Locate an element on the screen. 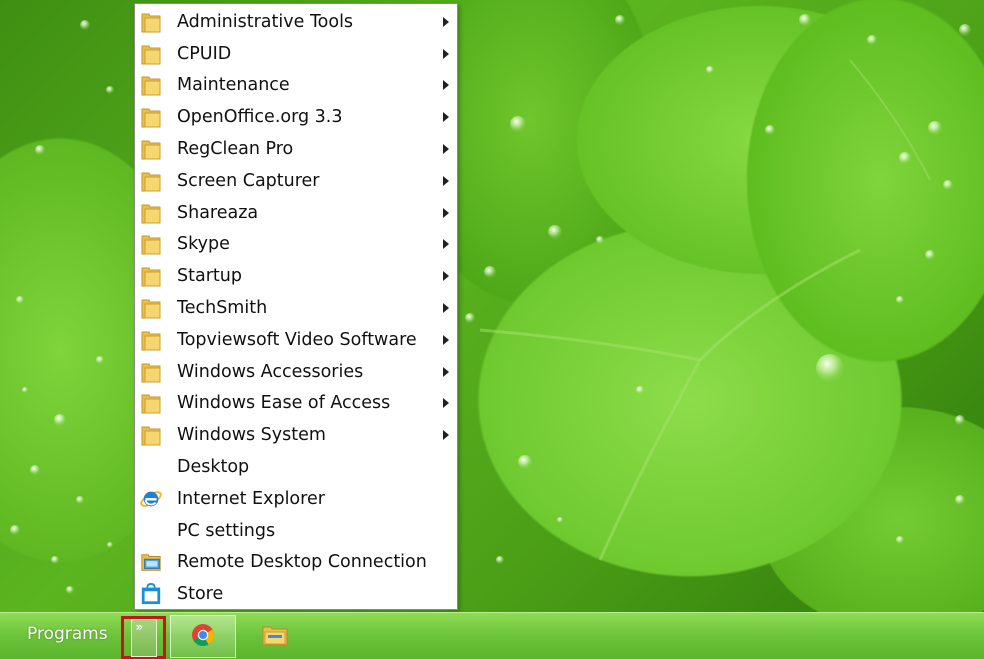 The image size is (984, 659). remote-desktop-icon is located at coordinates (151, 562).